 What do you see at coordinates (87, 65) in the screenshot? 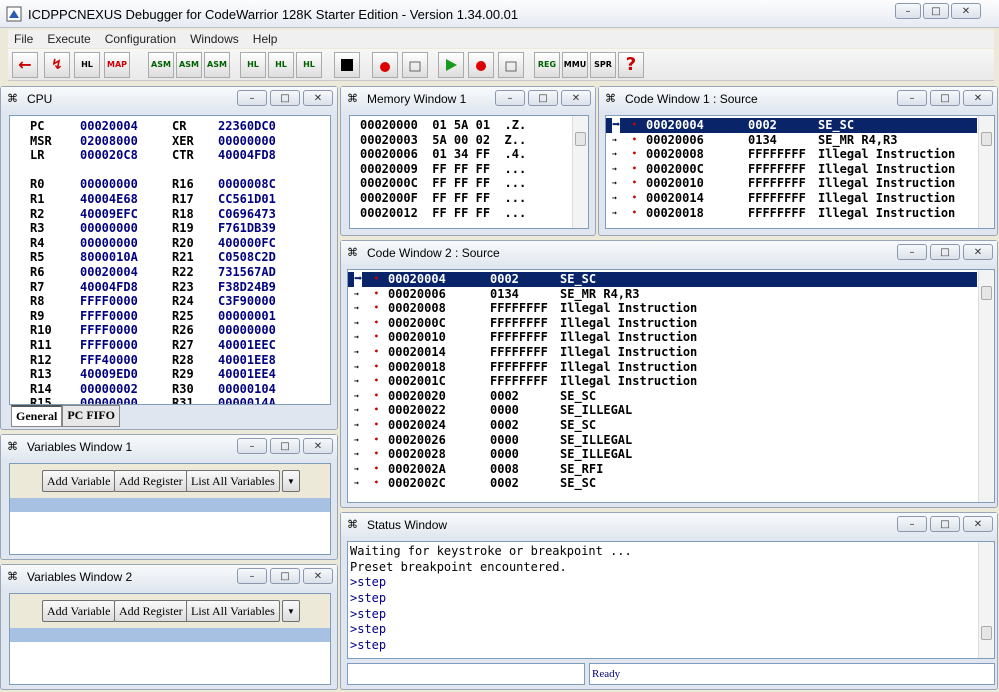
I see `hl-load-icon: HL` at bounding box center [87, 65].